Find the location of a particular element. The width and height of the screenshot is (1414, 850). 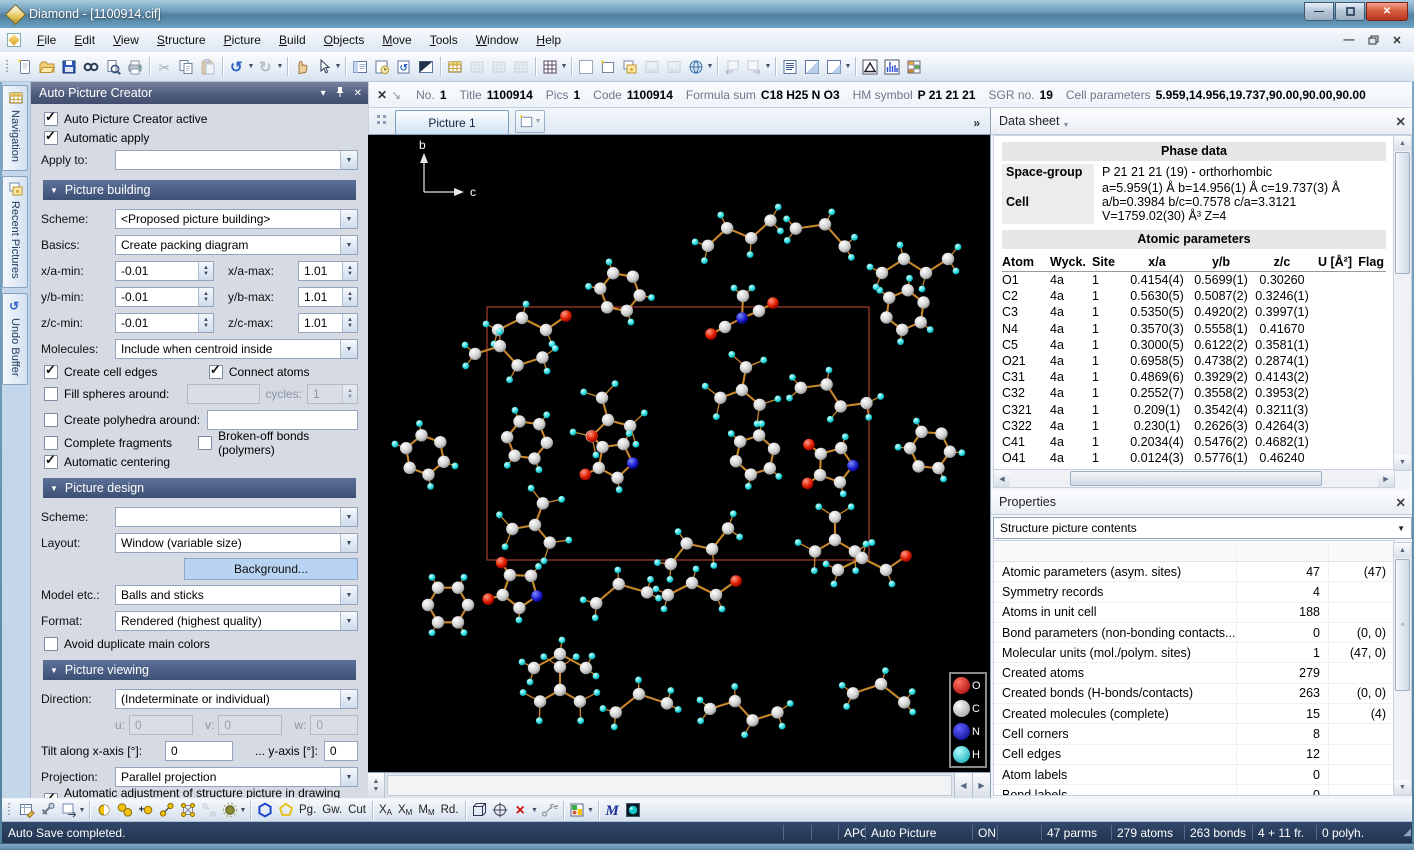

section-picture-viewing: ▼ Picture viewing is located at coordinates (199, 670).